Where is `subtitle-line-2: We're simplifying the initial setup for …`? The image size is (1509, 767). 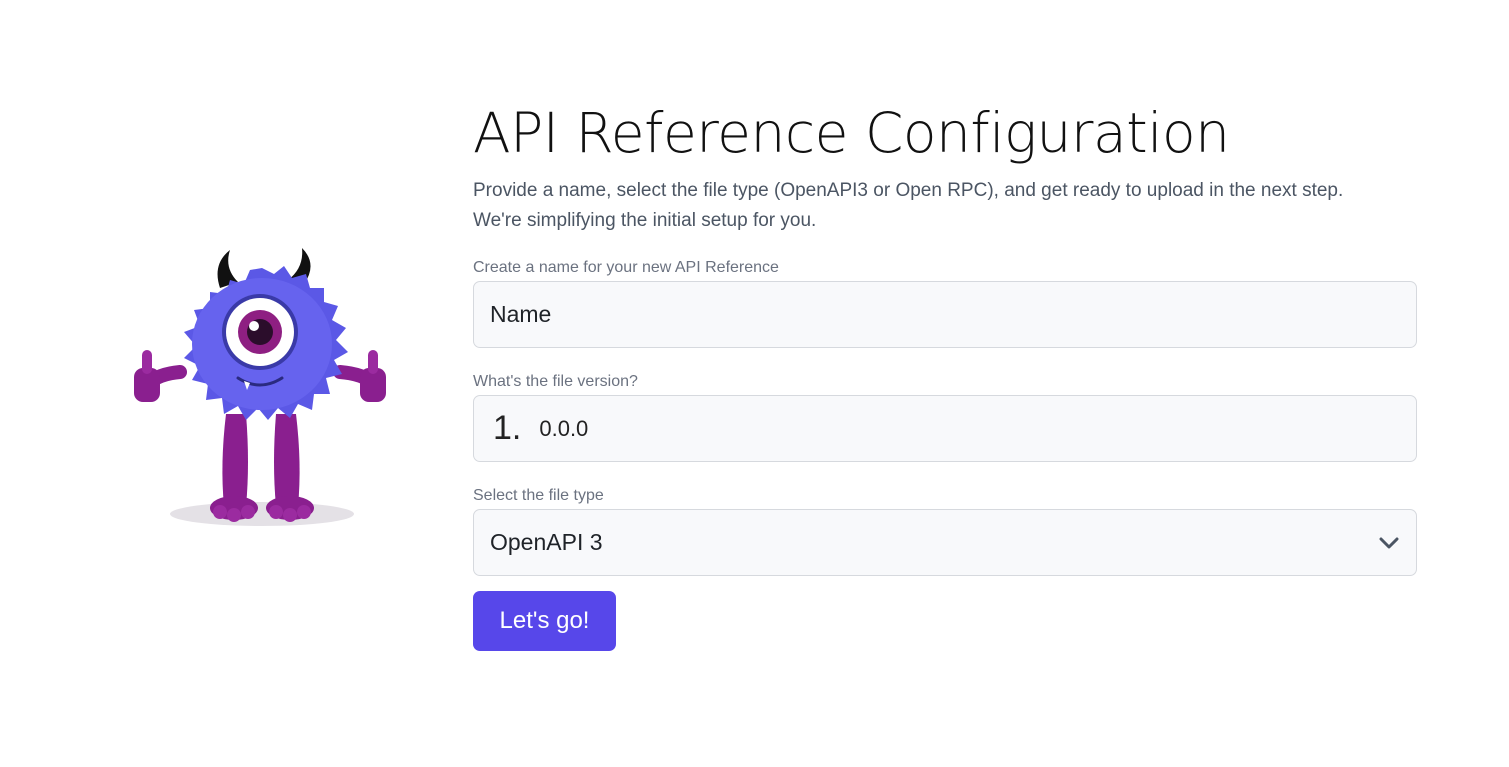
subtitle-line-2: We're simplifying the initial setup for … is located at coordinates (645, 220).